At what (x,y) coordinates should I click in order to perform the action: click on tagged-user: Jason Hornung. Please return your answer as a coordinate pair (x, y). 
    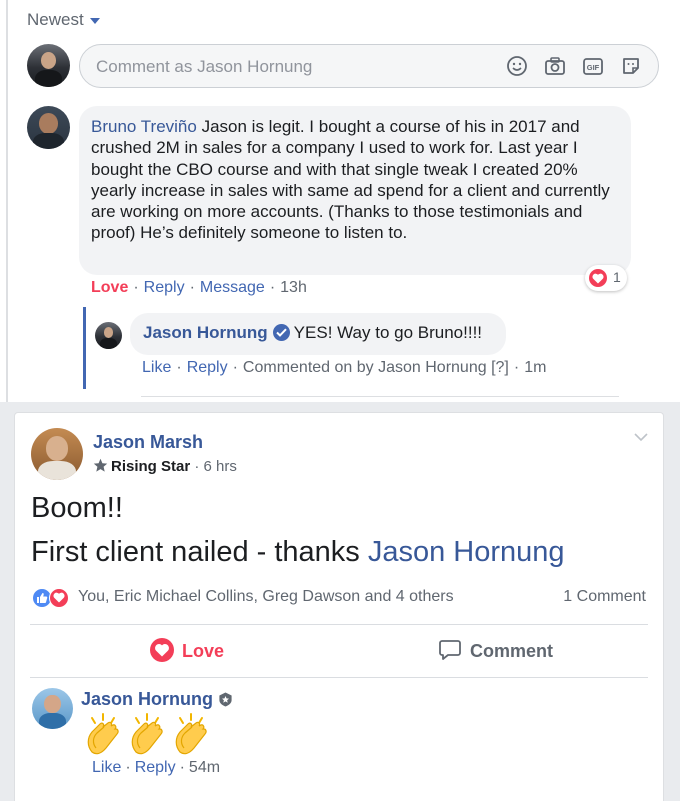
    Looking at the image, I should click on (466, 552).